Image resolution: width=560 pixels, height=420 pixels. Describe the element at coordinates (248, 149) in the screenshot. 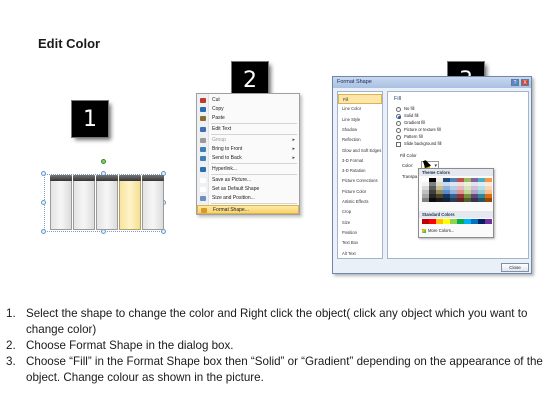

I see `menu-item-bring-to-front: Bring to Front ▸` at that location.